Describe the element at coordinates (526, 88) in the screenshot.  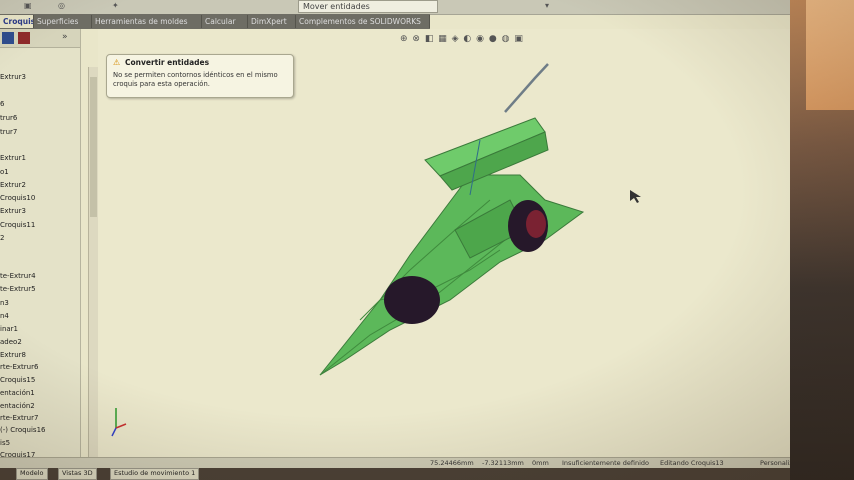
I see `sketch-curve` at that location.